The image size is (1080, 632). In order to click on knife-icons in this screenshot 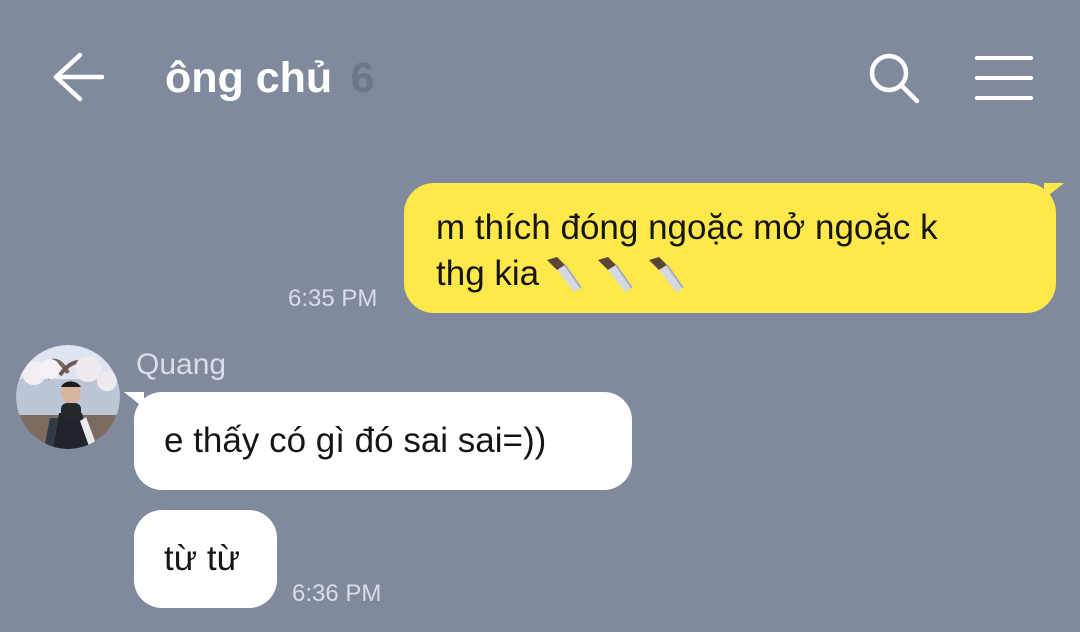, I will do `click(615, 274)`.